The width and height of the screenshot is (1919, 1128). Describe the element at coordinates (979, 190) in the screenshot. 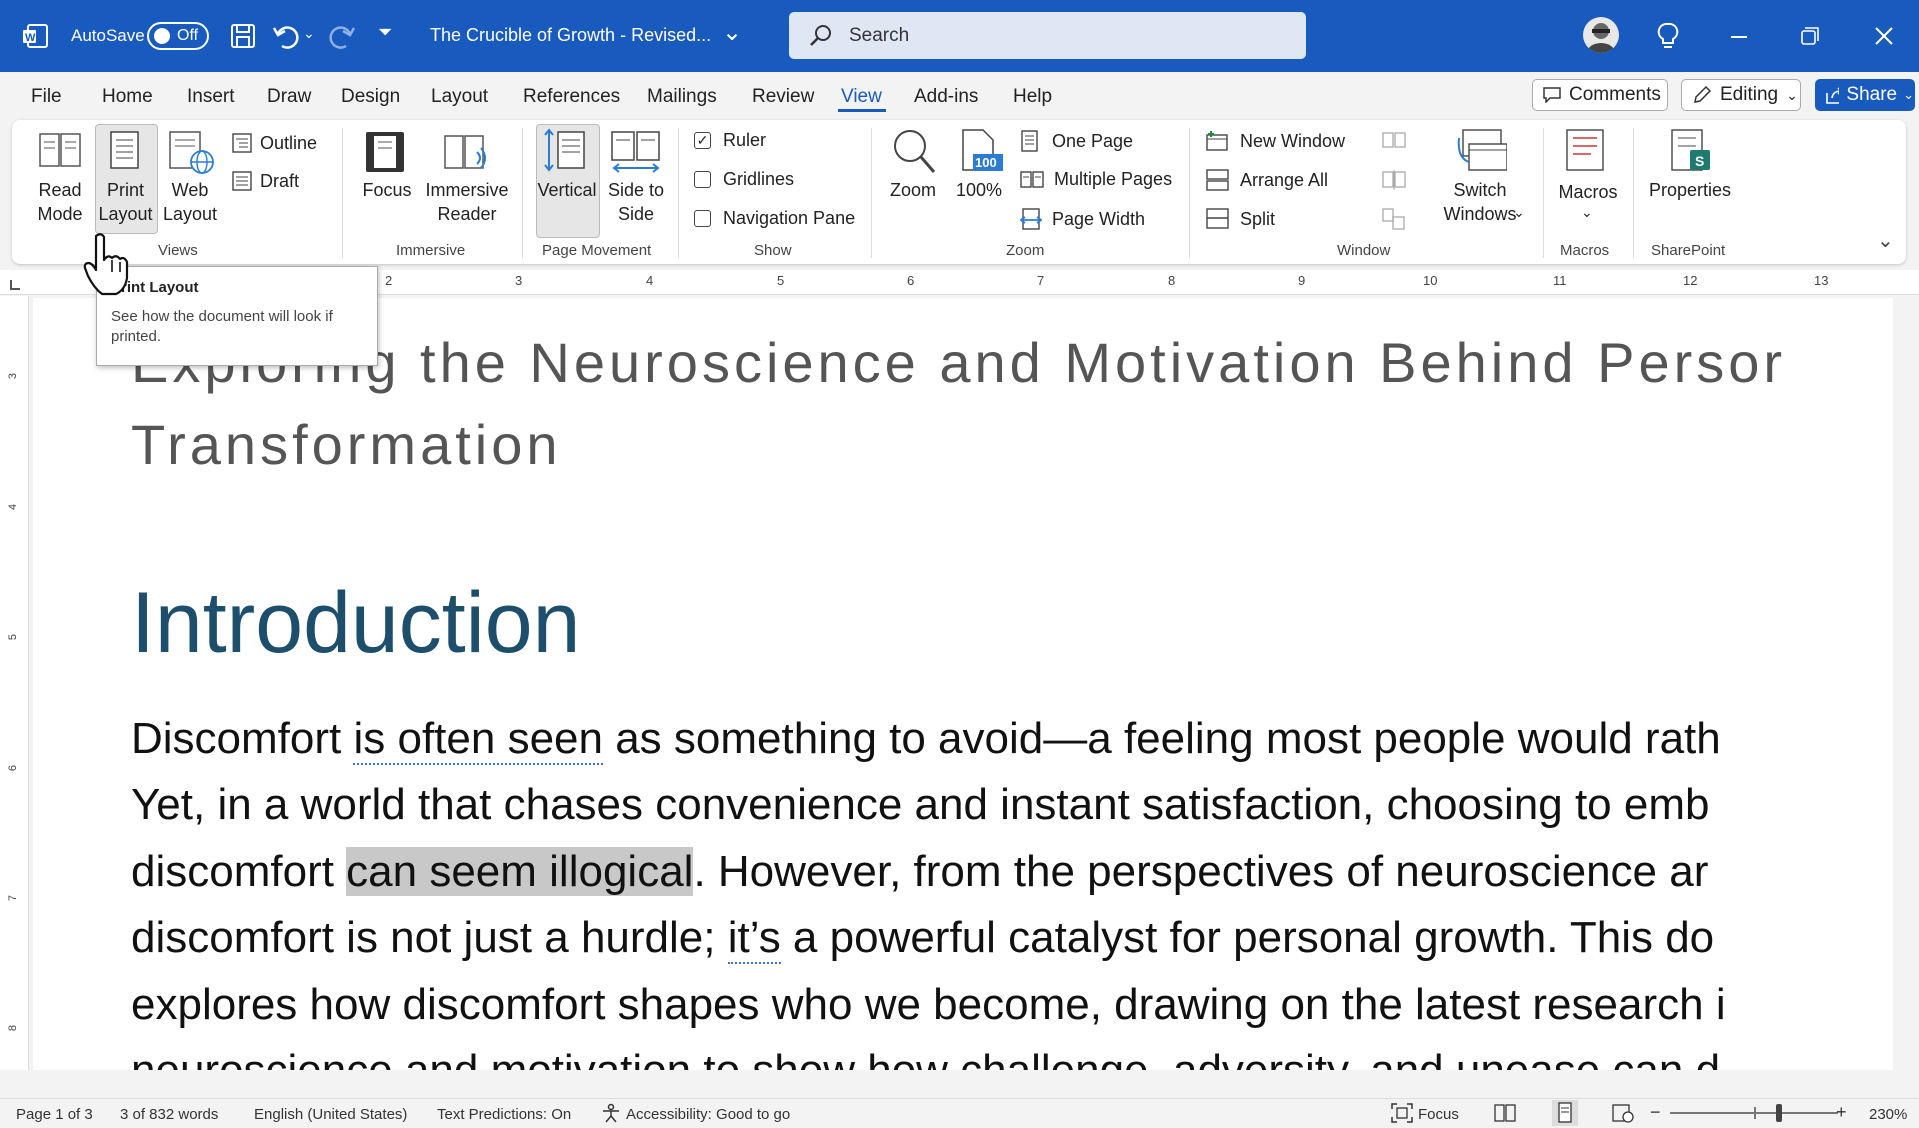

I see `zoom-100-button: 100%` at that location.